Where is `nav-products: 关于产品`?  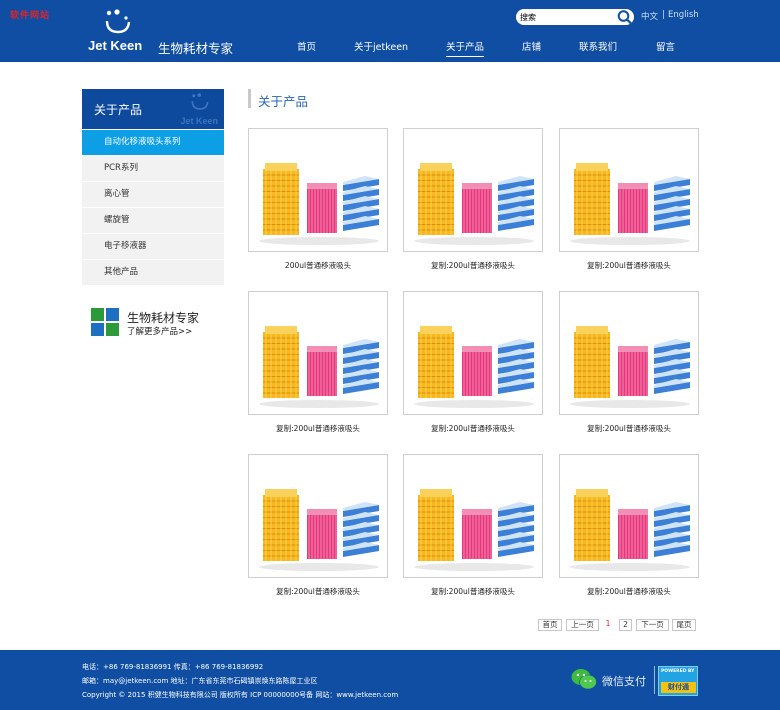
nav-products: 关于产品 is located at coordinates (465, 48).